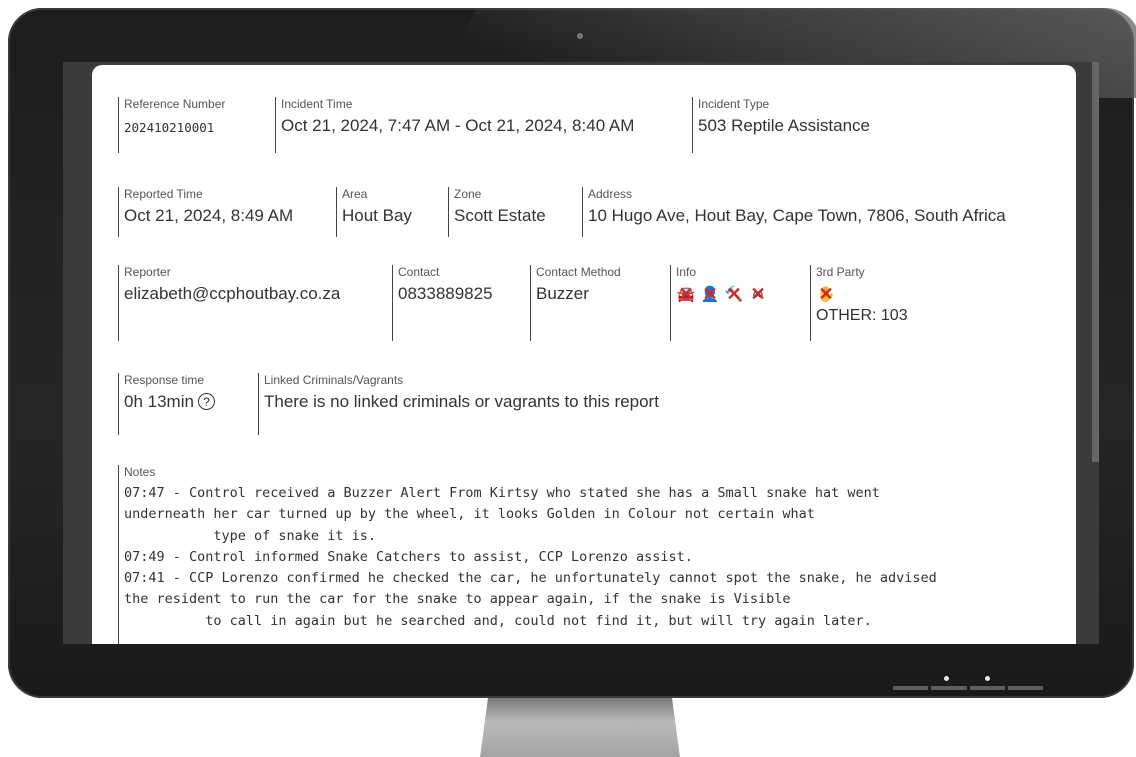 The width and height of the screenshot is (1136, 757). I want to click on field-label: Reported Time, so click(163, 194).